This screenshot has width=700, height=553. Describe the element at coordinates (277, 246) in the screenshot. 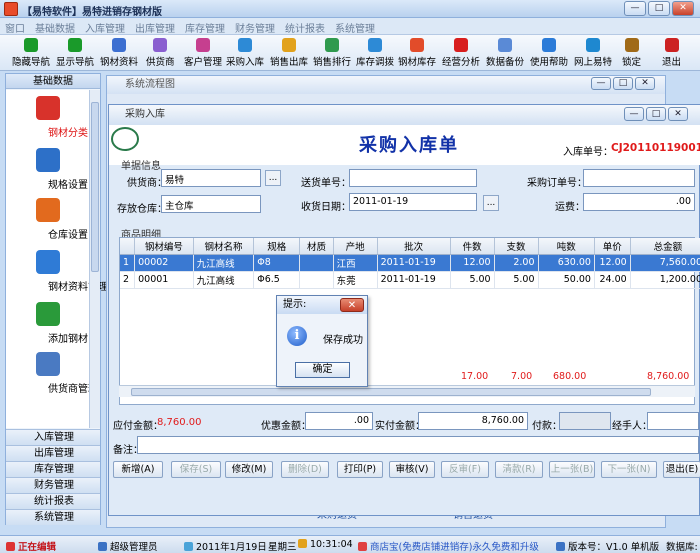

I see `grid-header-3: 规格` at that location.